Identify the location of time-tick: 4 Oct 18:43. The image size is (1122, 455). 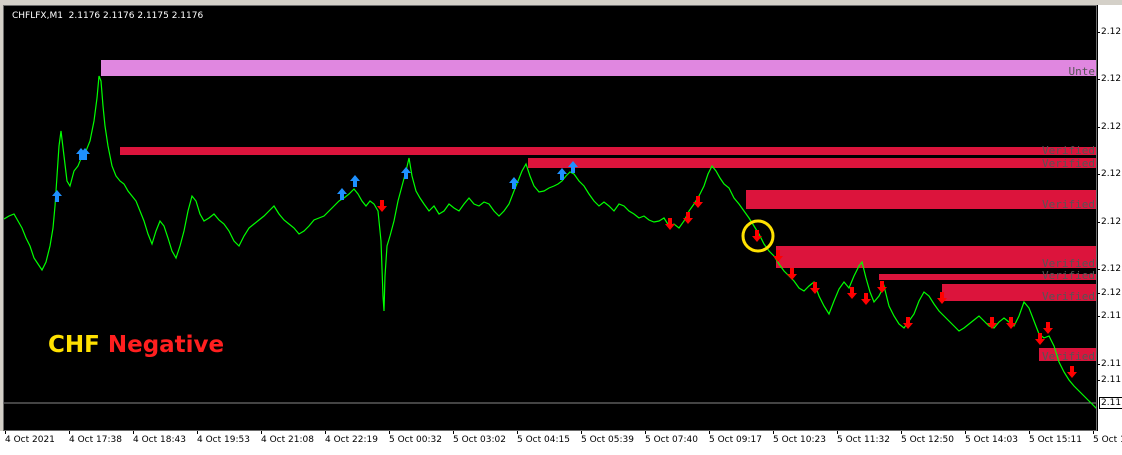
(159, 438).